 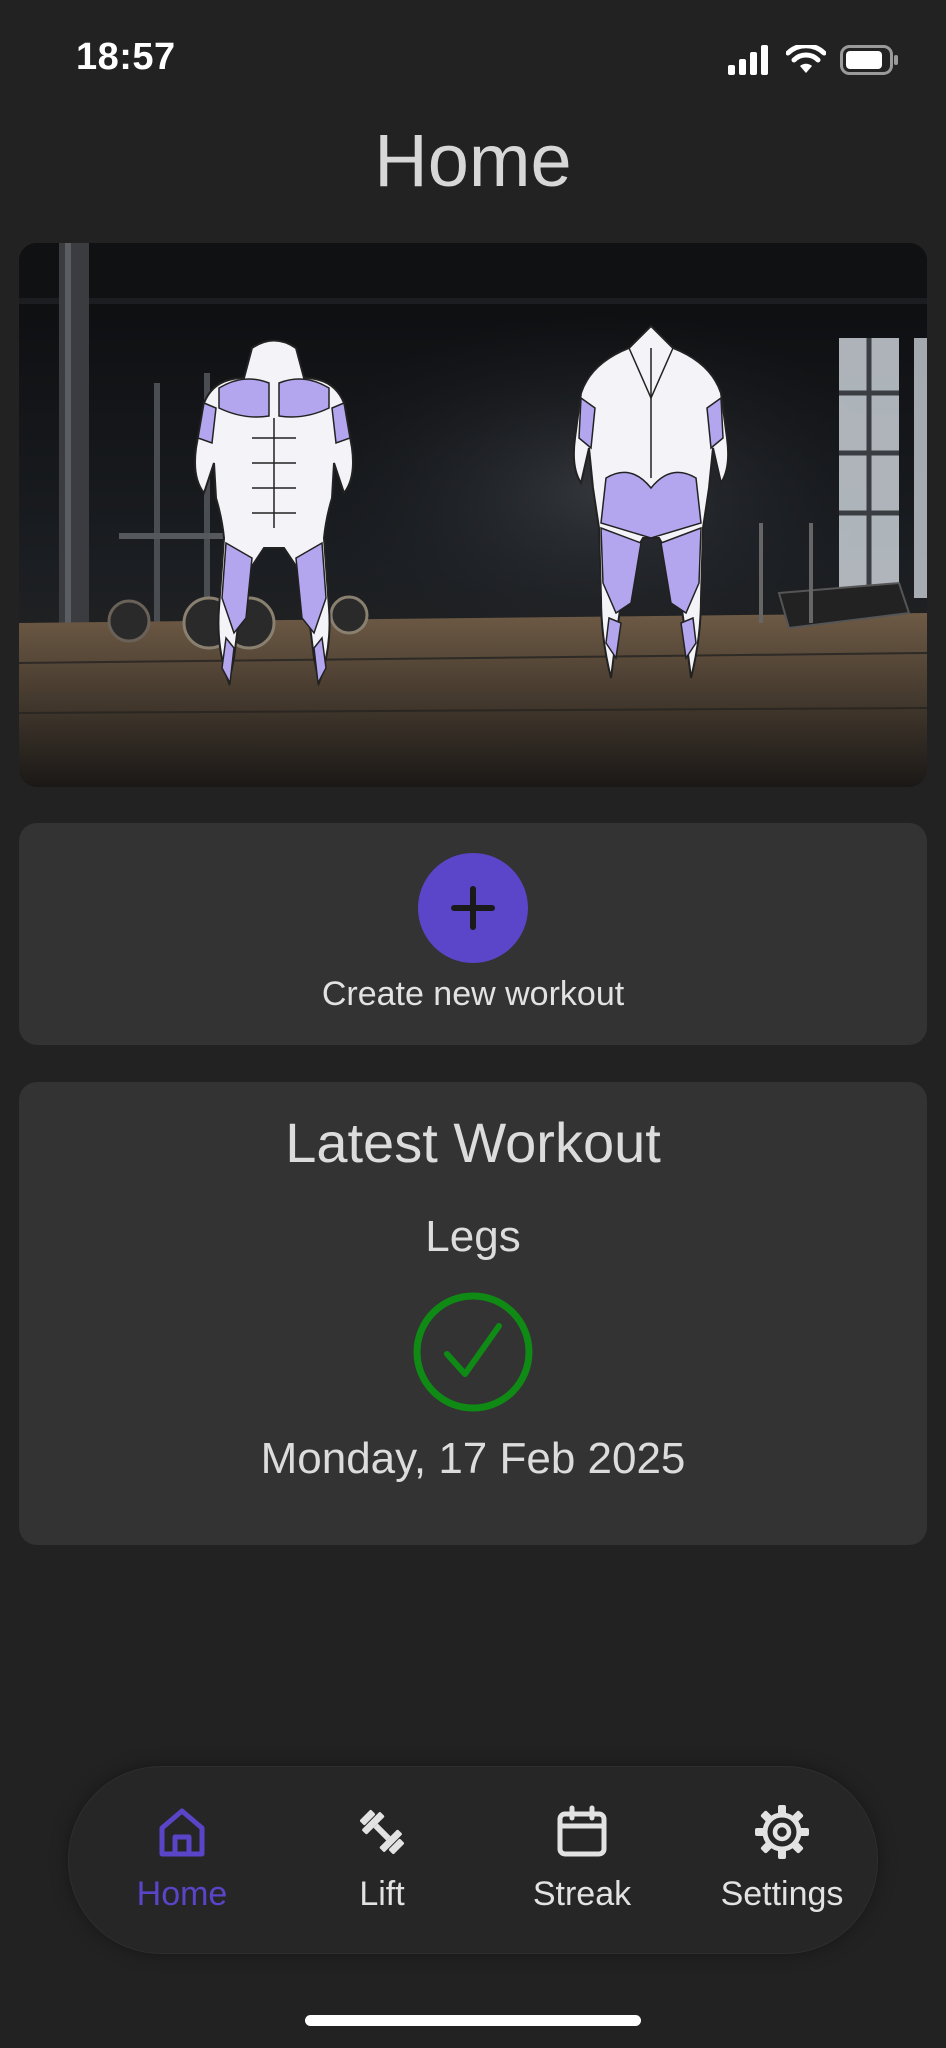 What do you see at coordinates (473, 1352) in the screenshot?
I see `check-circle-icon` at bounding box center [473, 1352].